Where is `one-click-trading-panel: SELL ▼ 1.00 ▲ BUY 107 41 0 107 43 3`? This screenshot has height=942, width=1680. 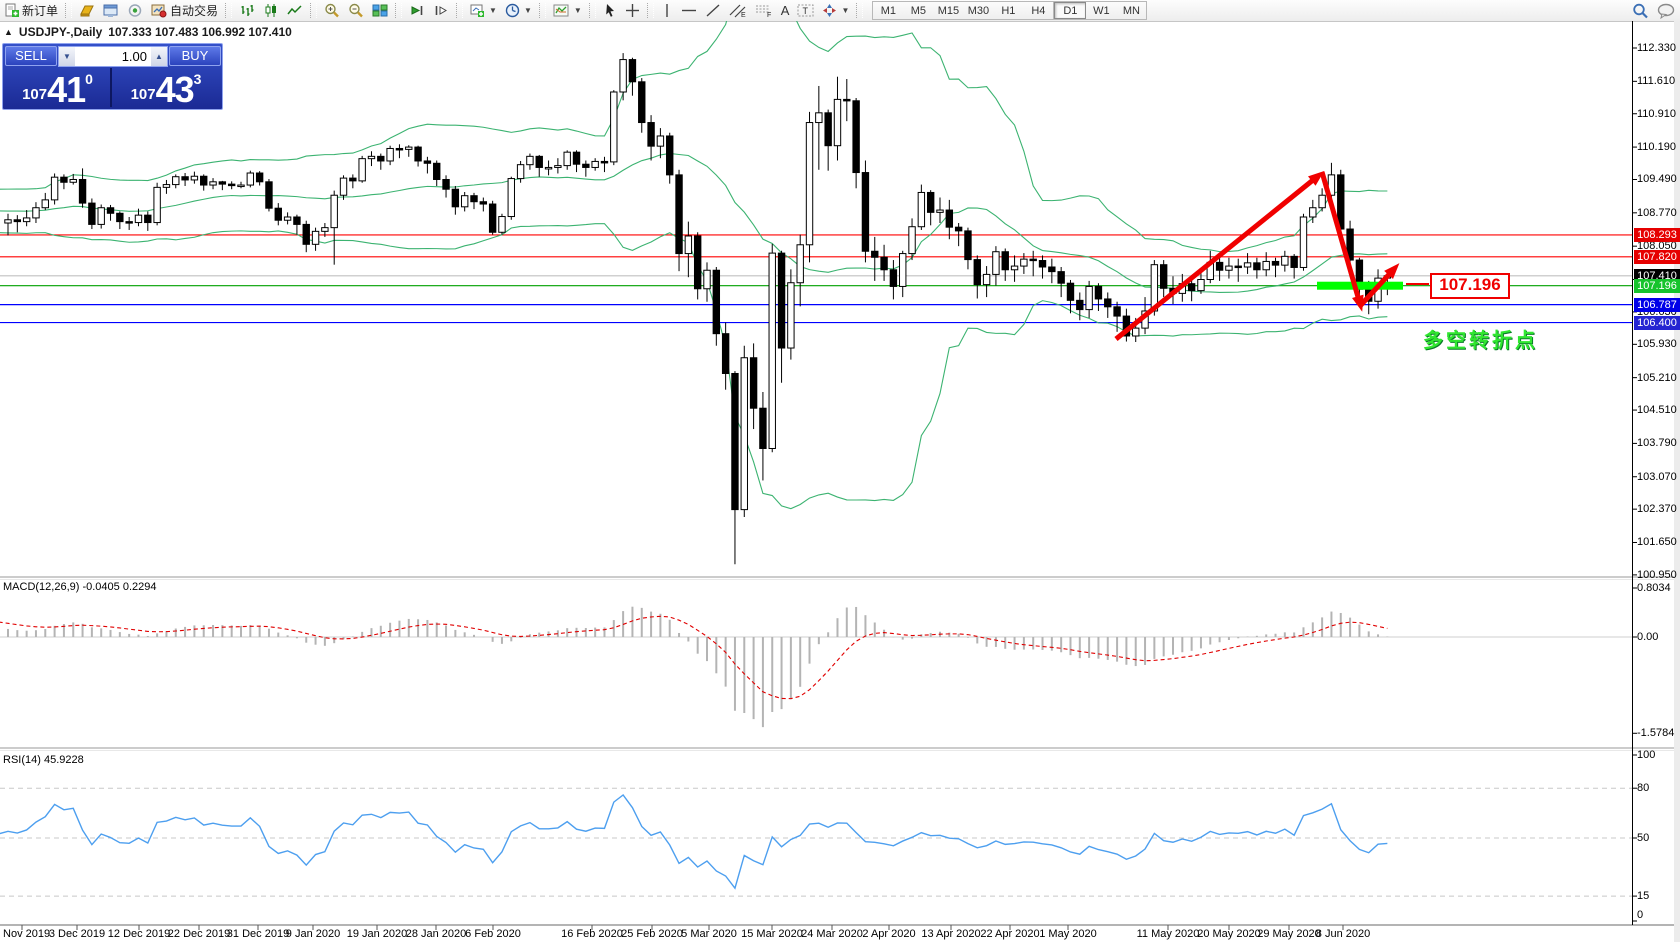 one-click-trading-panel: SELL ▼ 1.00 ▲ BUY 107 41 0 107 43 3 is located at coordinates (112, 76).